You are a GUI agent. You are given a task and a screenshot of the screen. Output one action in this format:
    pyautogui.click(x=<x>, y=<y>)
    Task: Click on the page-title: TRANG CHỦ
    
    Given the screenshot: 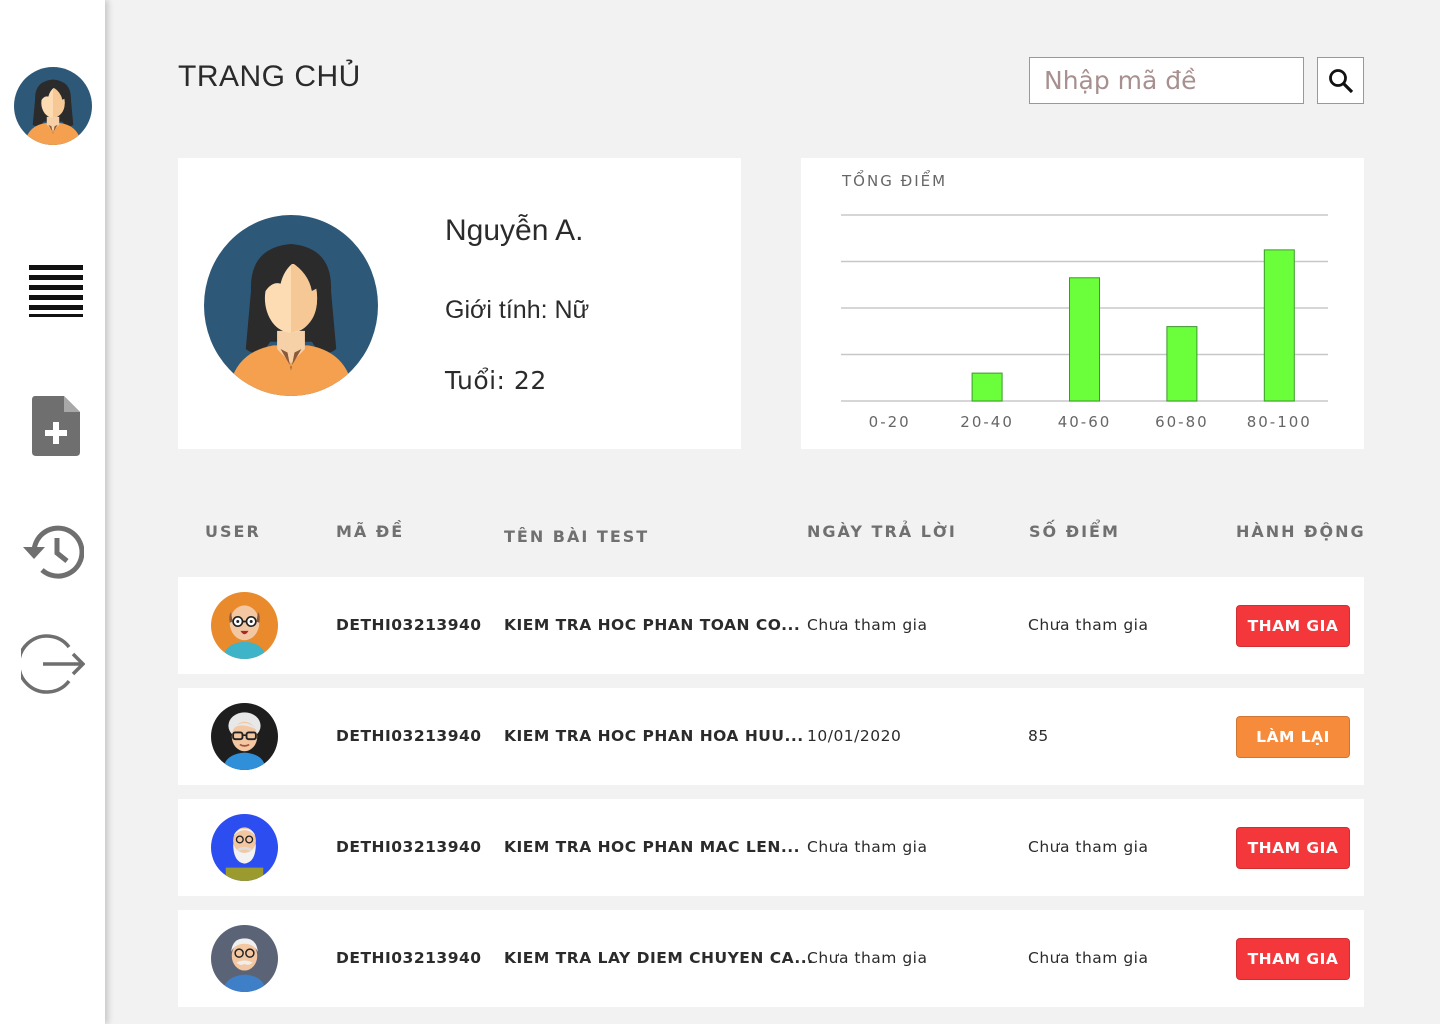 What is the action you would take?
    pyautogui.click(x=269, y=76)
    